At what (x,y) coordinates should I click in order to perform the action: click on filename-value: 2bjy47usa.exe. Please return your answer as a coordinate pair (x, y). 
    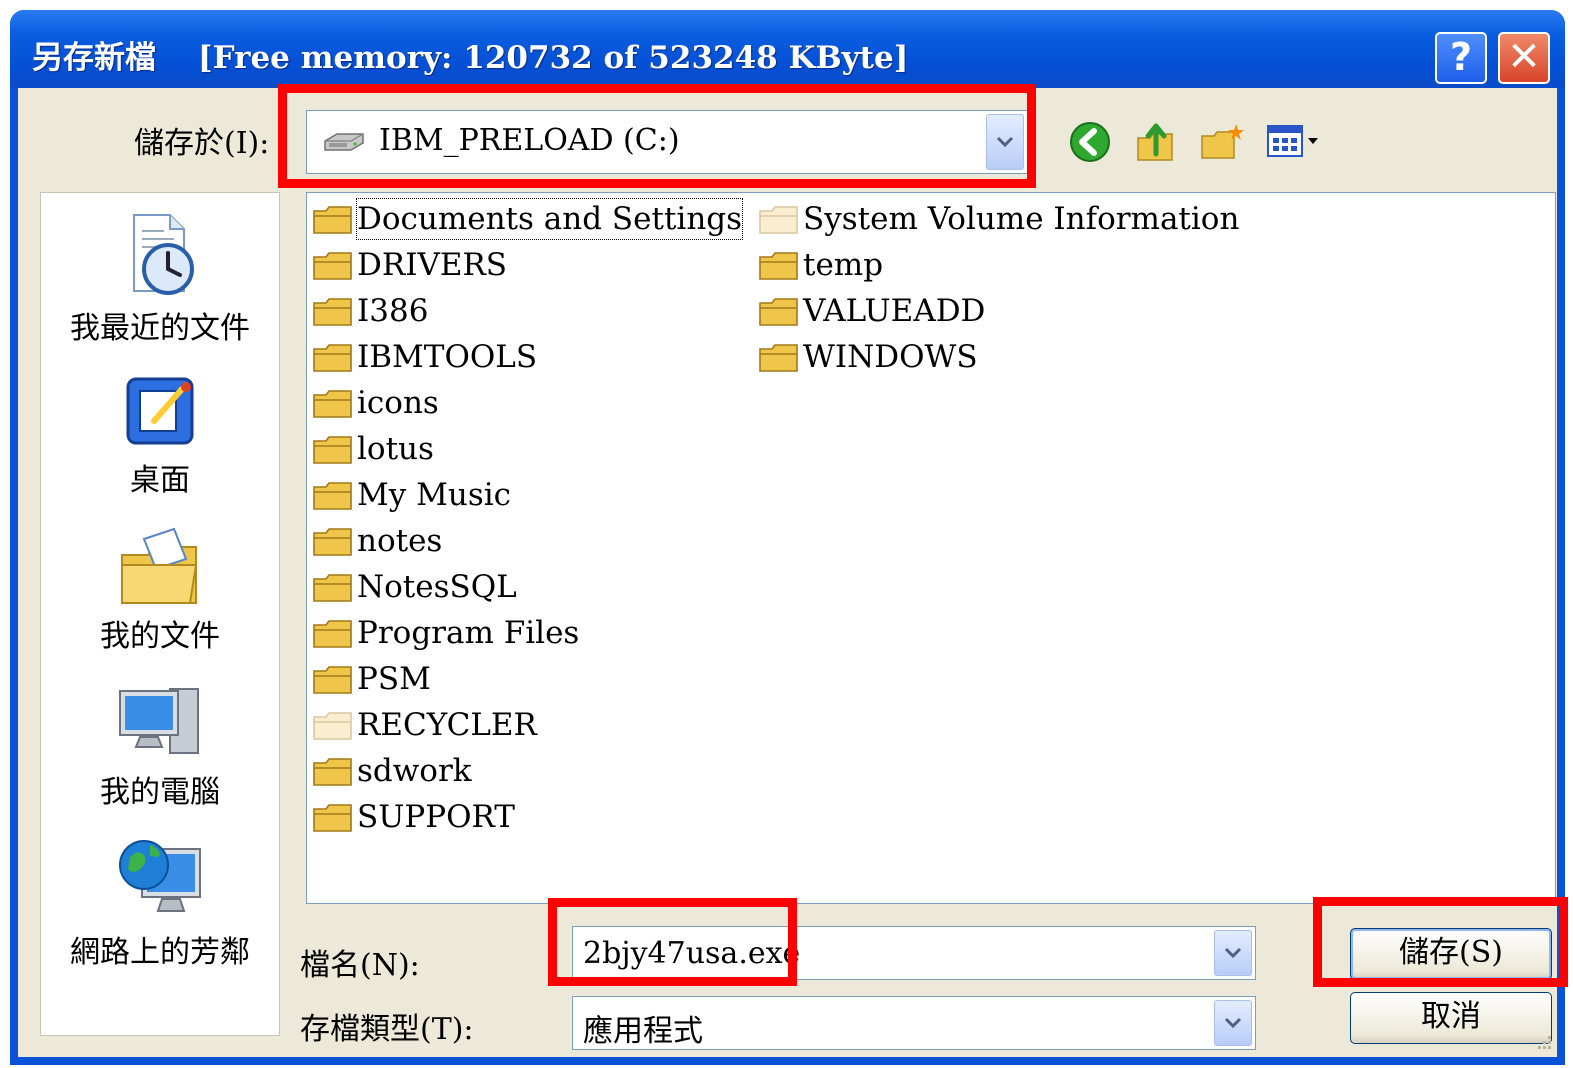
    Looking at the image, I should click on (692, 953).